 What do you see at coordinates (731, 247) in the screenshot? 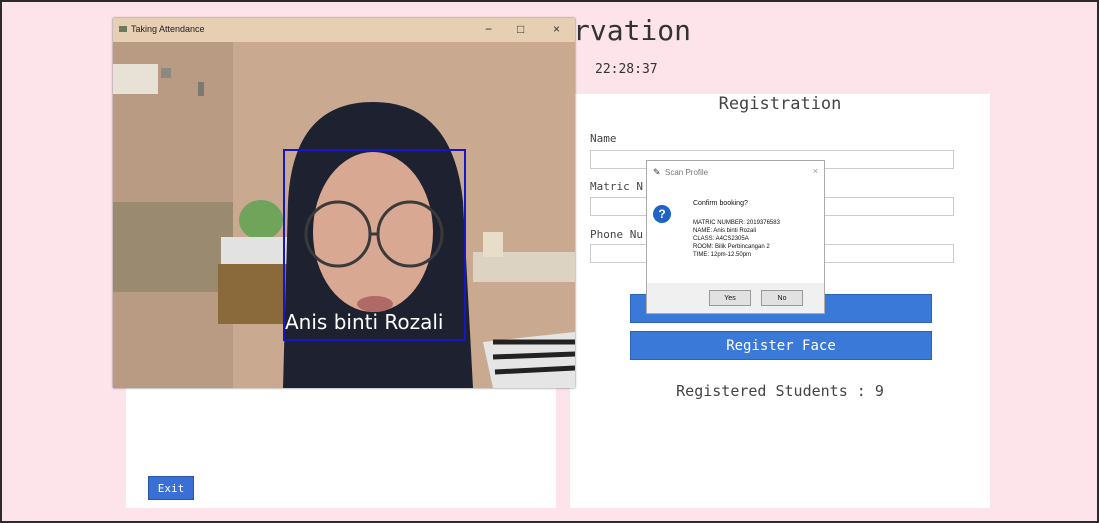
I see `room-line: ROOM: Bilik Perbincangan 2` at bounding box center [731, 247].